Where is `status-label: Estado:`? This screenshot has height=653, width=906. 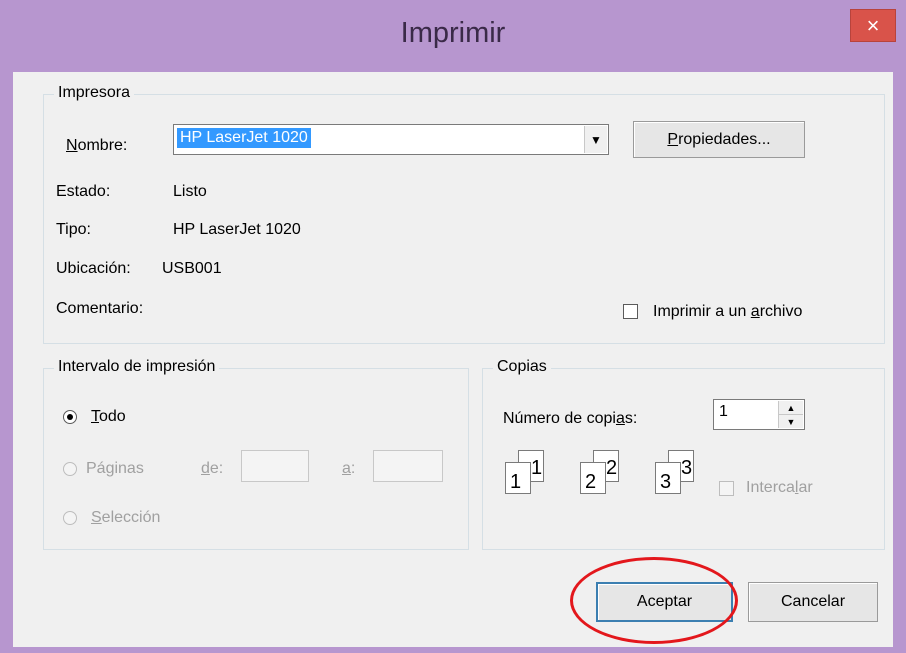 status-label: Estado: is located at coordinates (83, 191).